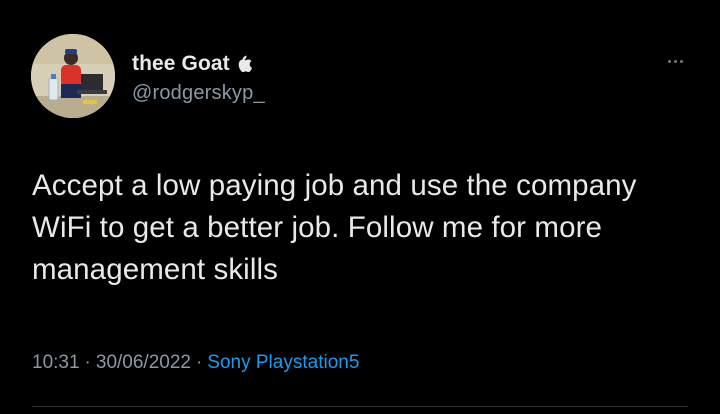 The width and height of the screenshot is (720, 414). Describe the element at coordinates (669, 61) in the screenshot. I see `more-horizontal-icon` at that location.